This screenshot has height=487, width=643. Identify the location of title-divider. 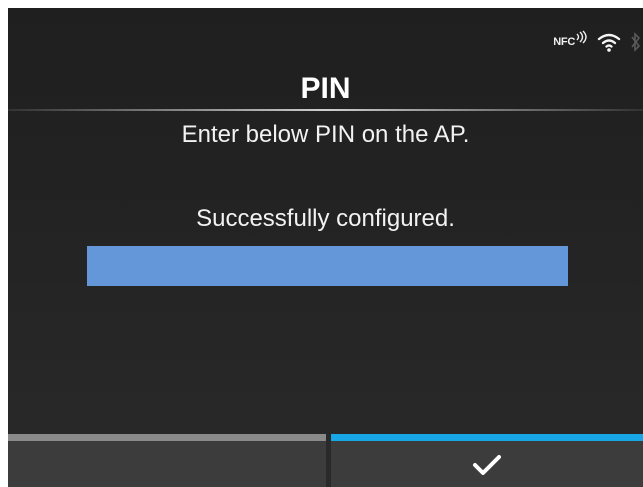
(325, 110).